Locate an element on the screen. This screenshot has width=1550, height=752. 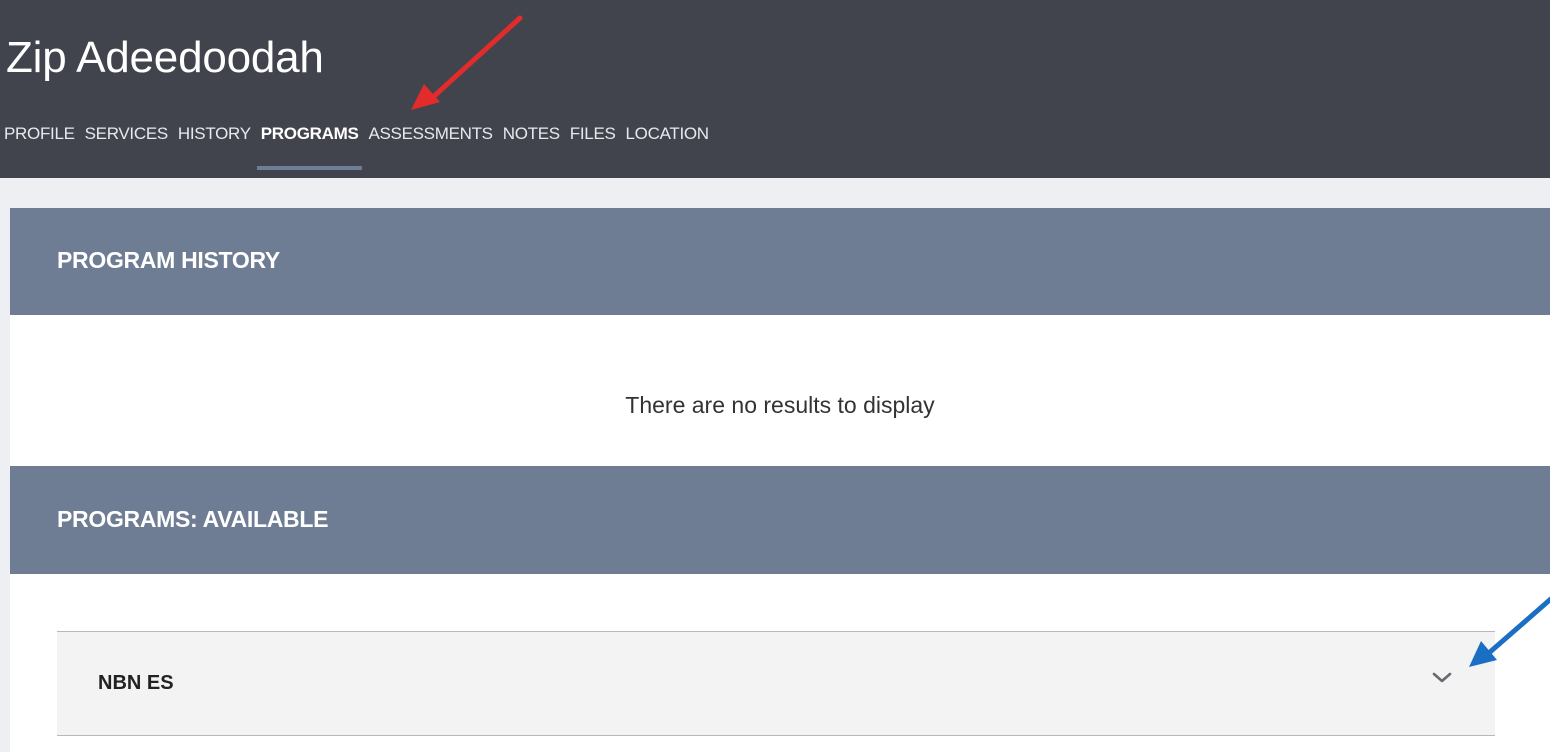
tab-programs: PROGRAMS is located at coordinates (309, 148).